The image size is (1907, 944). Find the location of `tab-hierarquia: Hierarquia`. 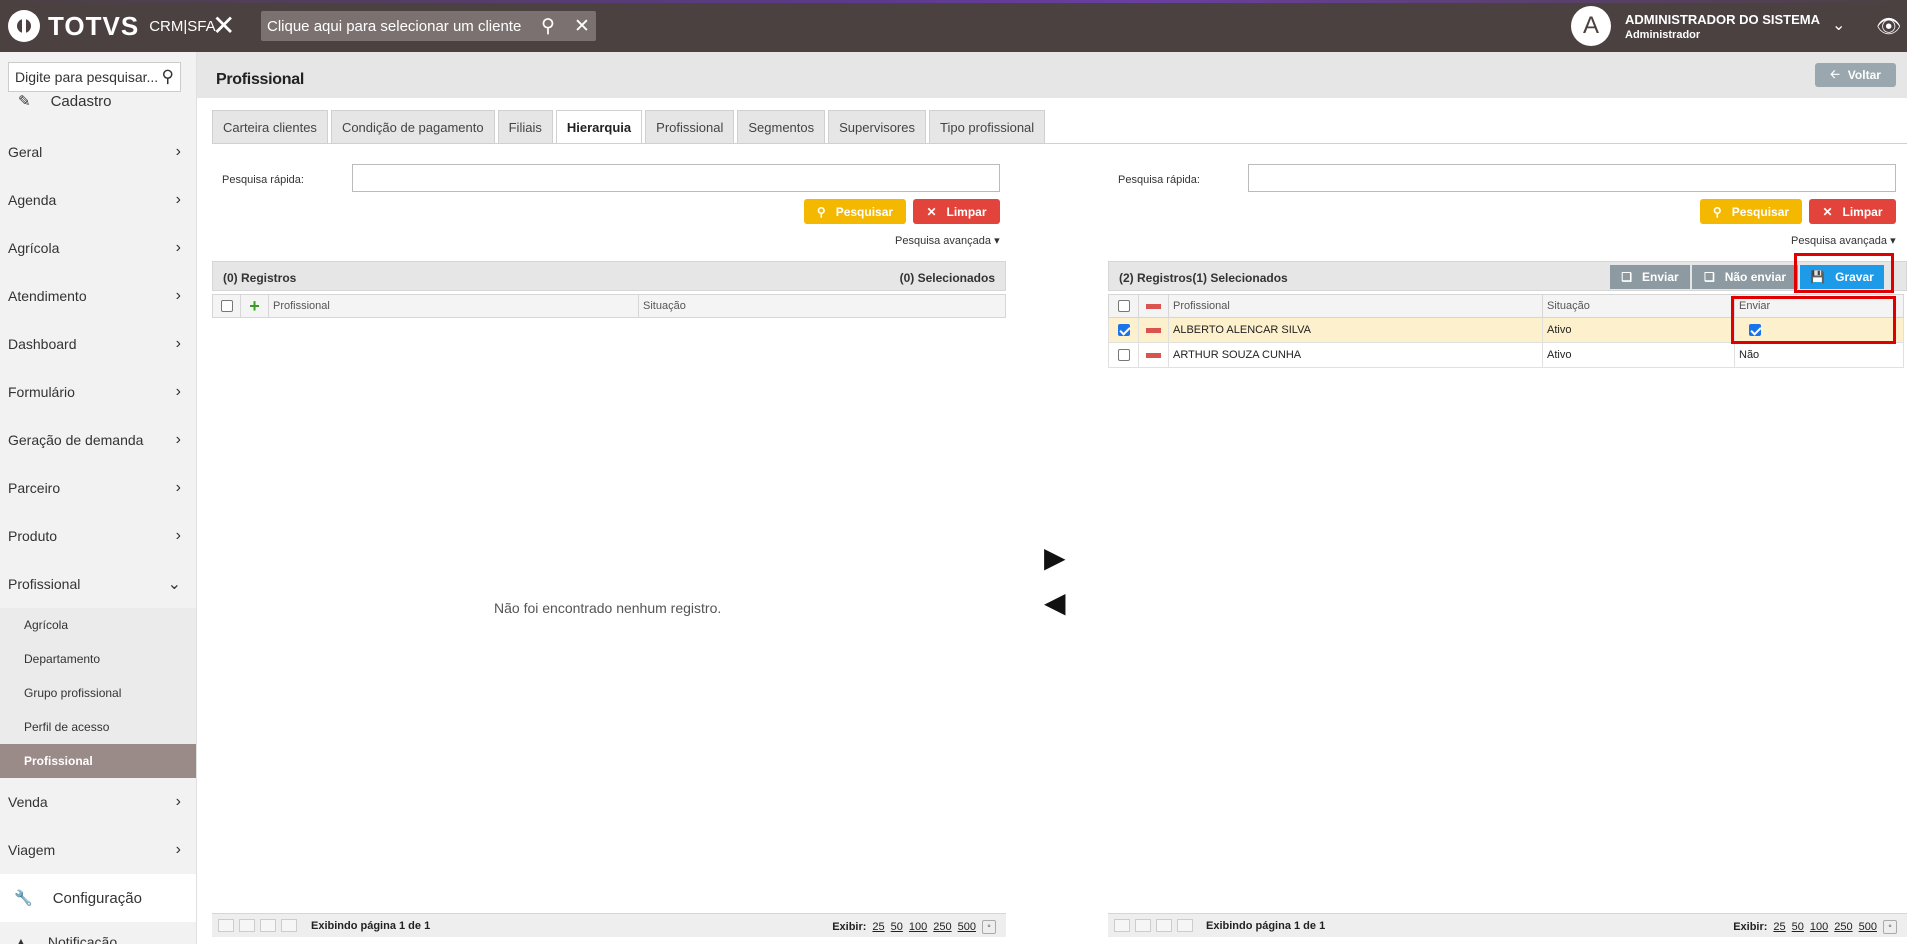

tab-hierarquia: Hierarquia is located at coordinates (599, 126).